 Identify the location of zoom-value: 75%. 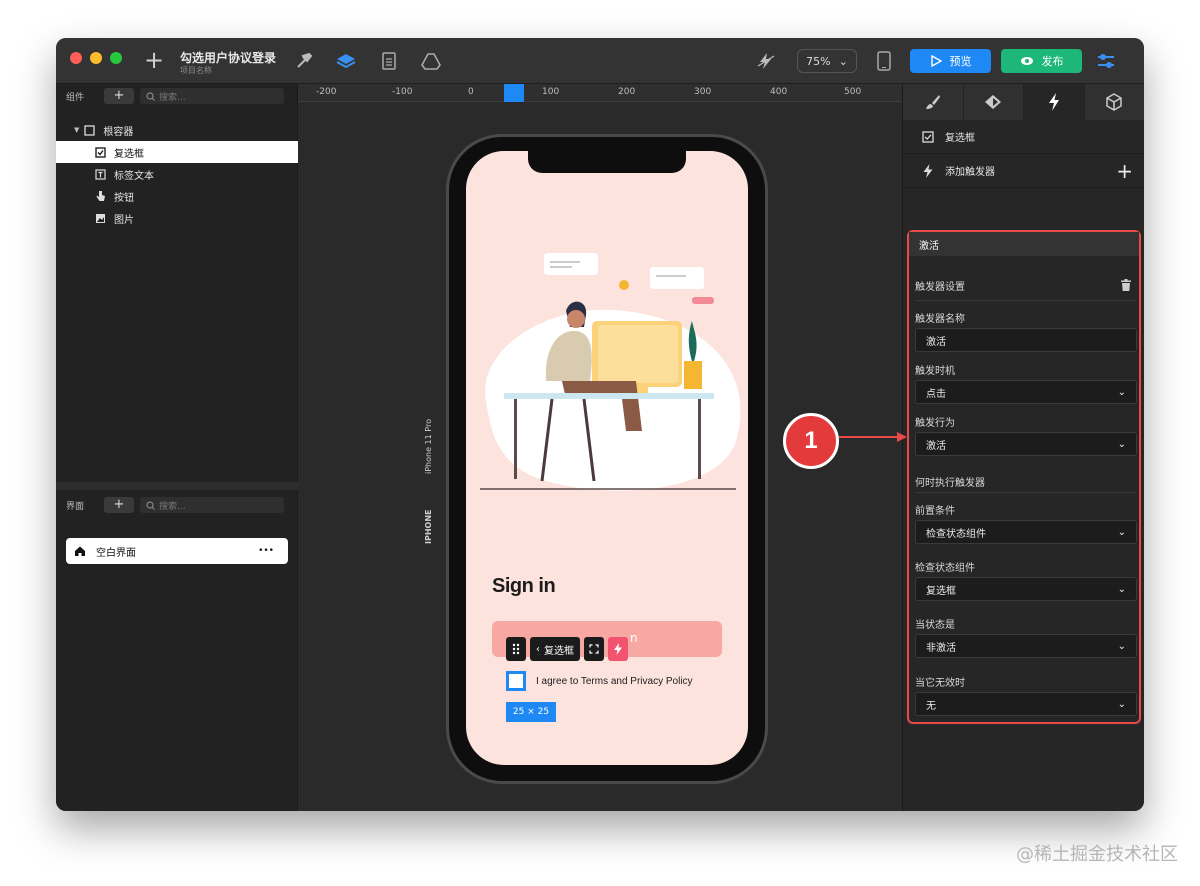
(818, 61).